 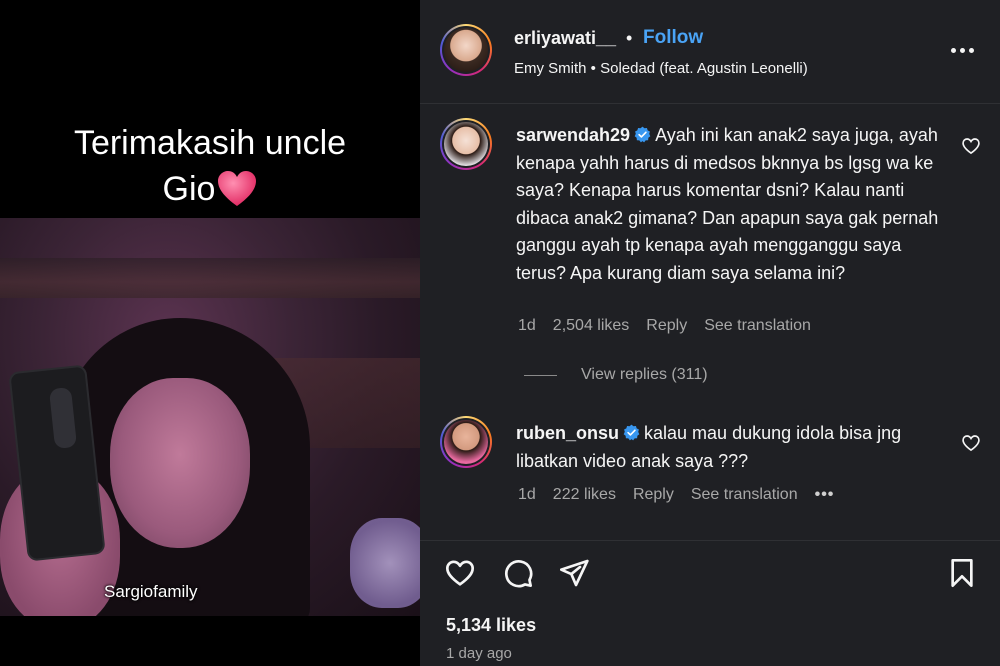 What do you see at coordinates (491, 625) in the screenshot?
I see `post-like-count: 5,134 likes` at bounding box center [491, 625].